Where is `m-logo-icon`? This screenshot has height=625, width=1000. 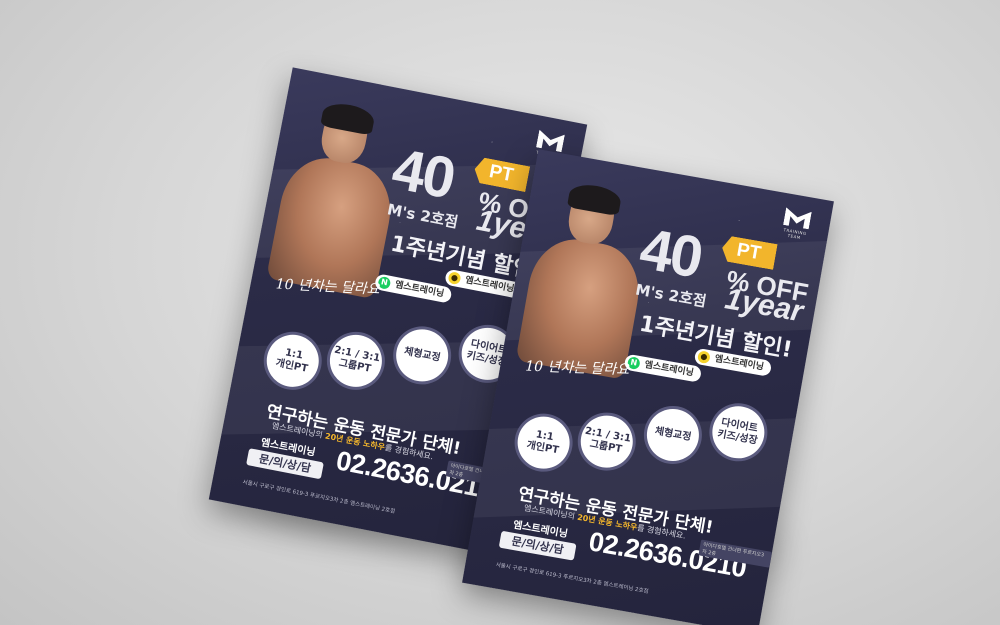 m-logo-icon is located at coordinates (797, 218).